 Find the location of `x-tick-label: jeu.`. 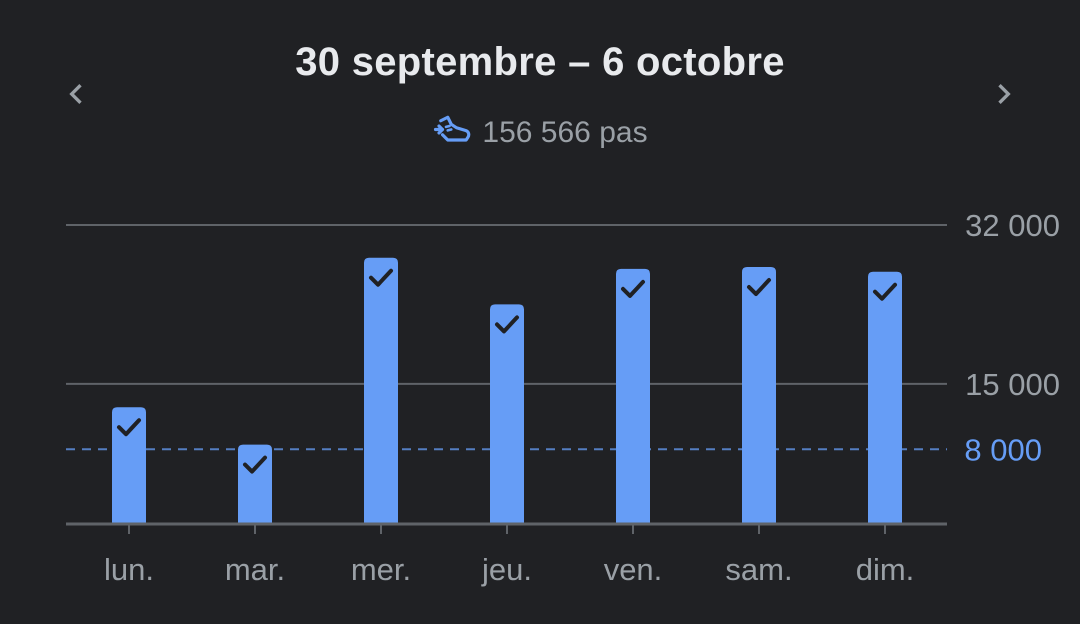

x-tick-label: jeu. is located at coordinates (506, 569).